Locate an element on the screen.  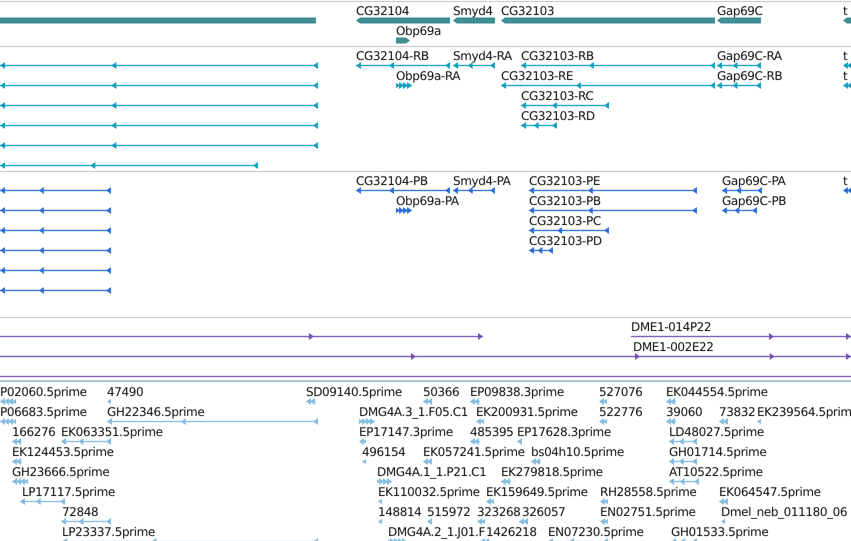
feature-label: Gap69C-PA is located at coordinates (754, 181).